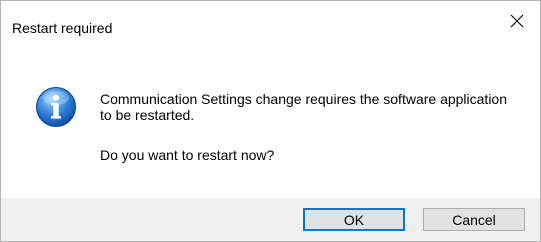 The image size is (541, 242). What do you see at coordinates (474, 219) in the screenshot?
I see `cancel-button: Cancel` at bounding box center [474, 219].